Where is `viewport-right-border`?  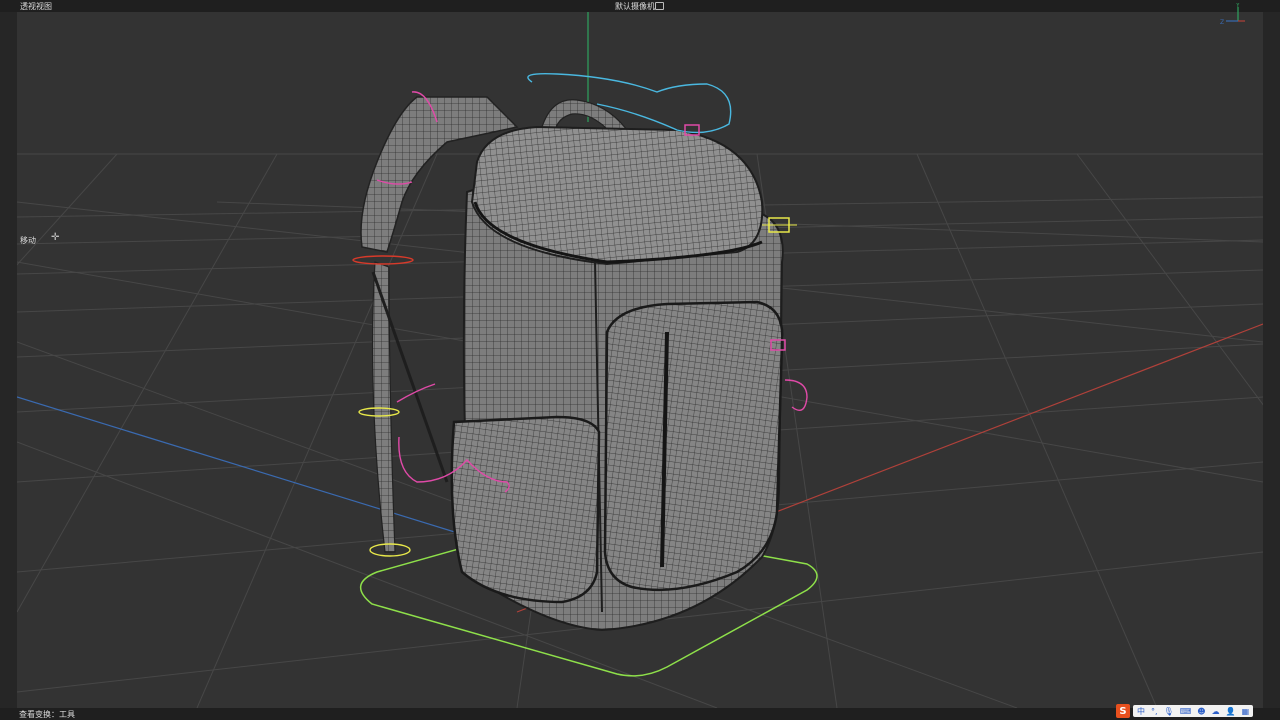 viewport-right-border is located at coordinates (1271, 360).